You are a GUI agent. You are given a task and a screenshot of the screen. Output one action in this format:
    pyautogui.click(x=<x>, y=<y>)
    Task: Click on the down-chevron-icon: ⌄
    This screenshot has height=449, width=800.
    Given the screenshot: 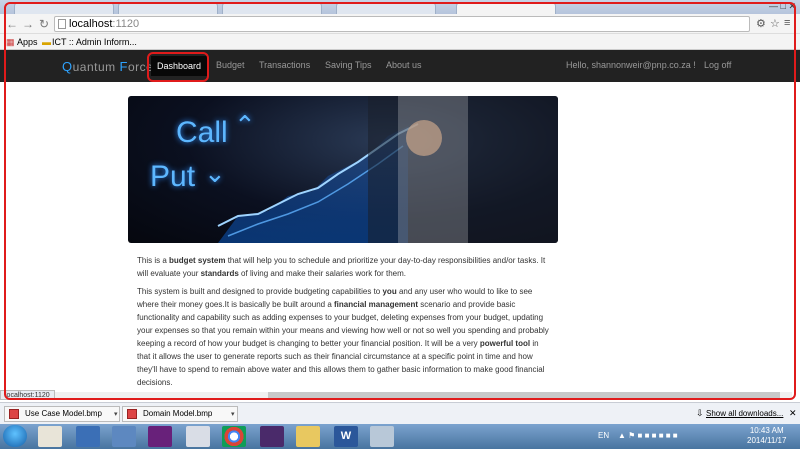 What is the action you would take?
    pyautogui.click(x=215, y=173)
    